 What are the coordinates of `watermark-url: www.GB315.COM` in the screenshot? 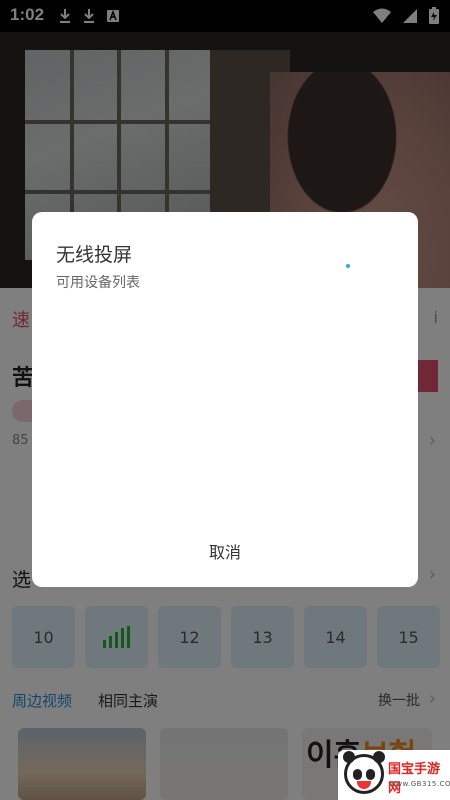 It's located at (420, 784).